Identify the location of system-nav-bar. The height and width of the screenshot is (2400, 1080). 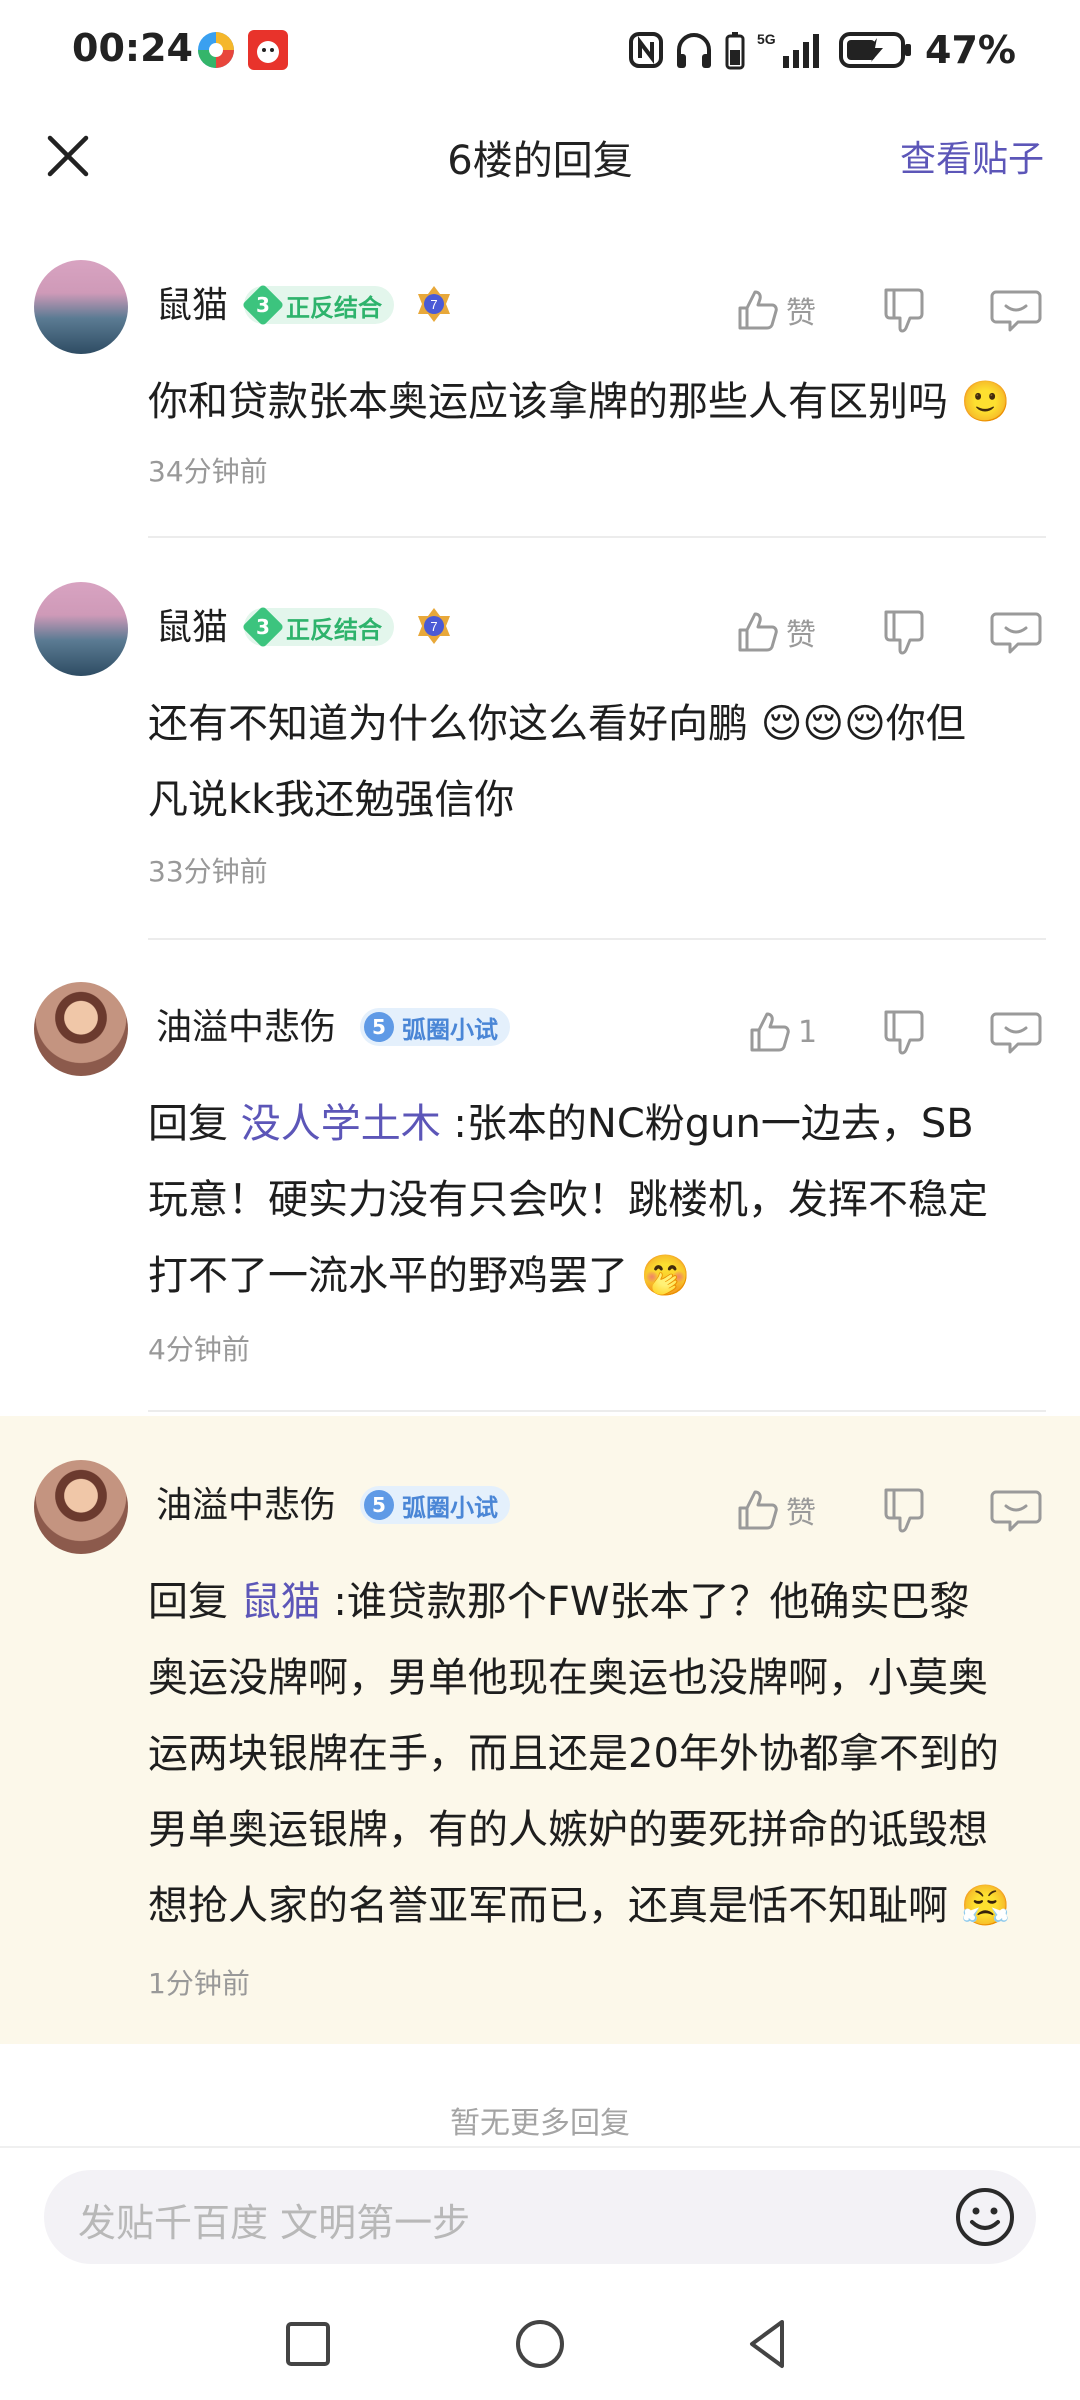
(540, 2345).